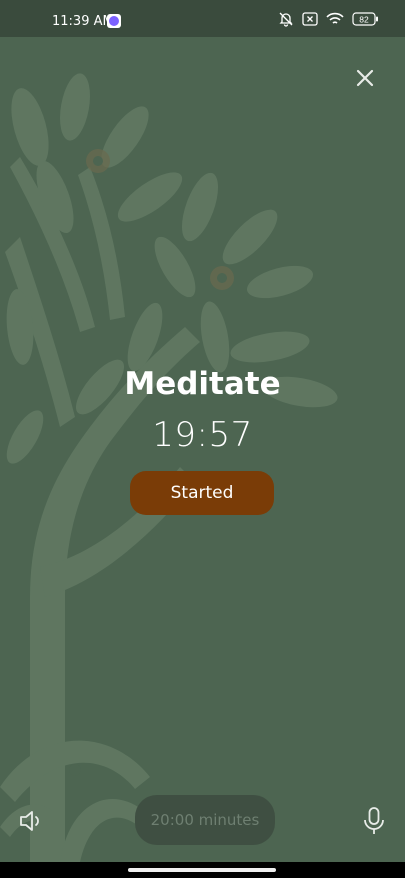  I want to click on close-icon, so click(365, 78).